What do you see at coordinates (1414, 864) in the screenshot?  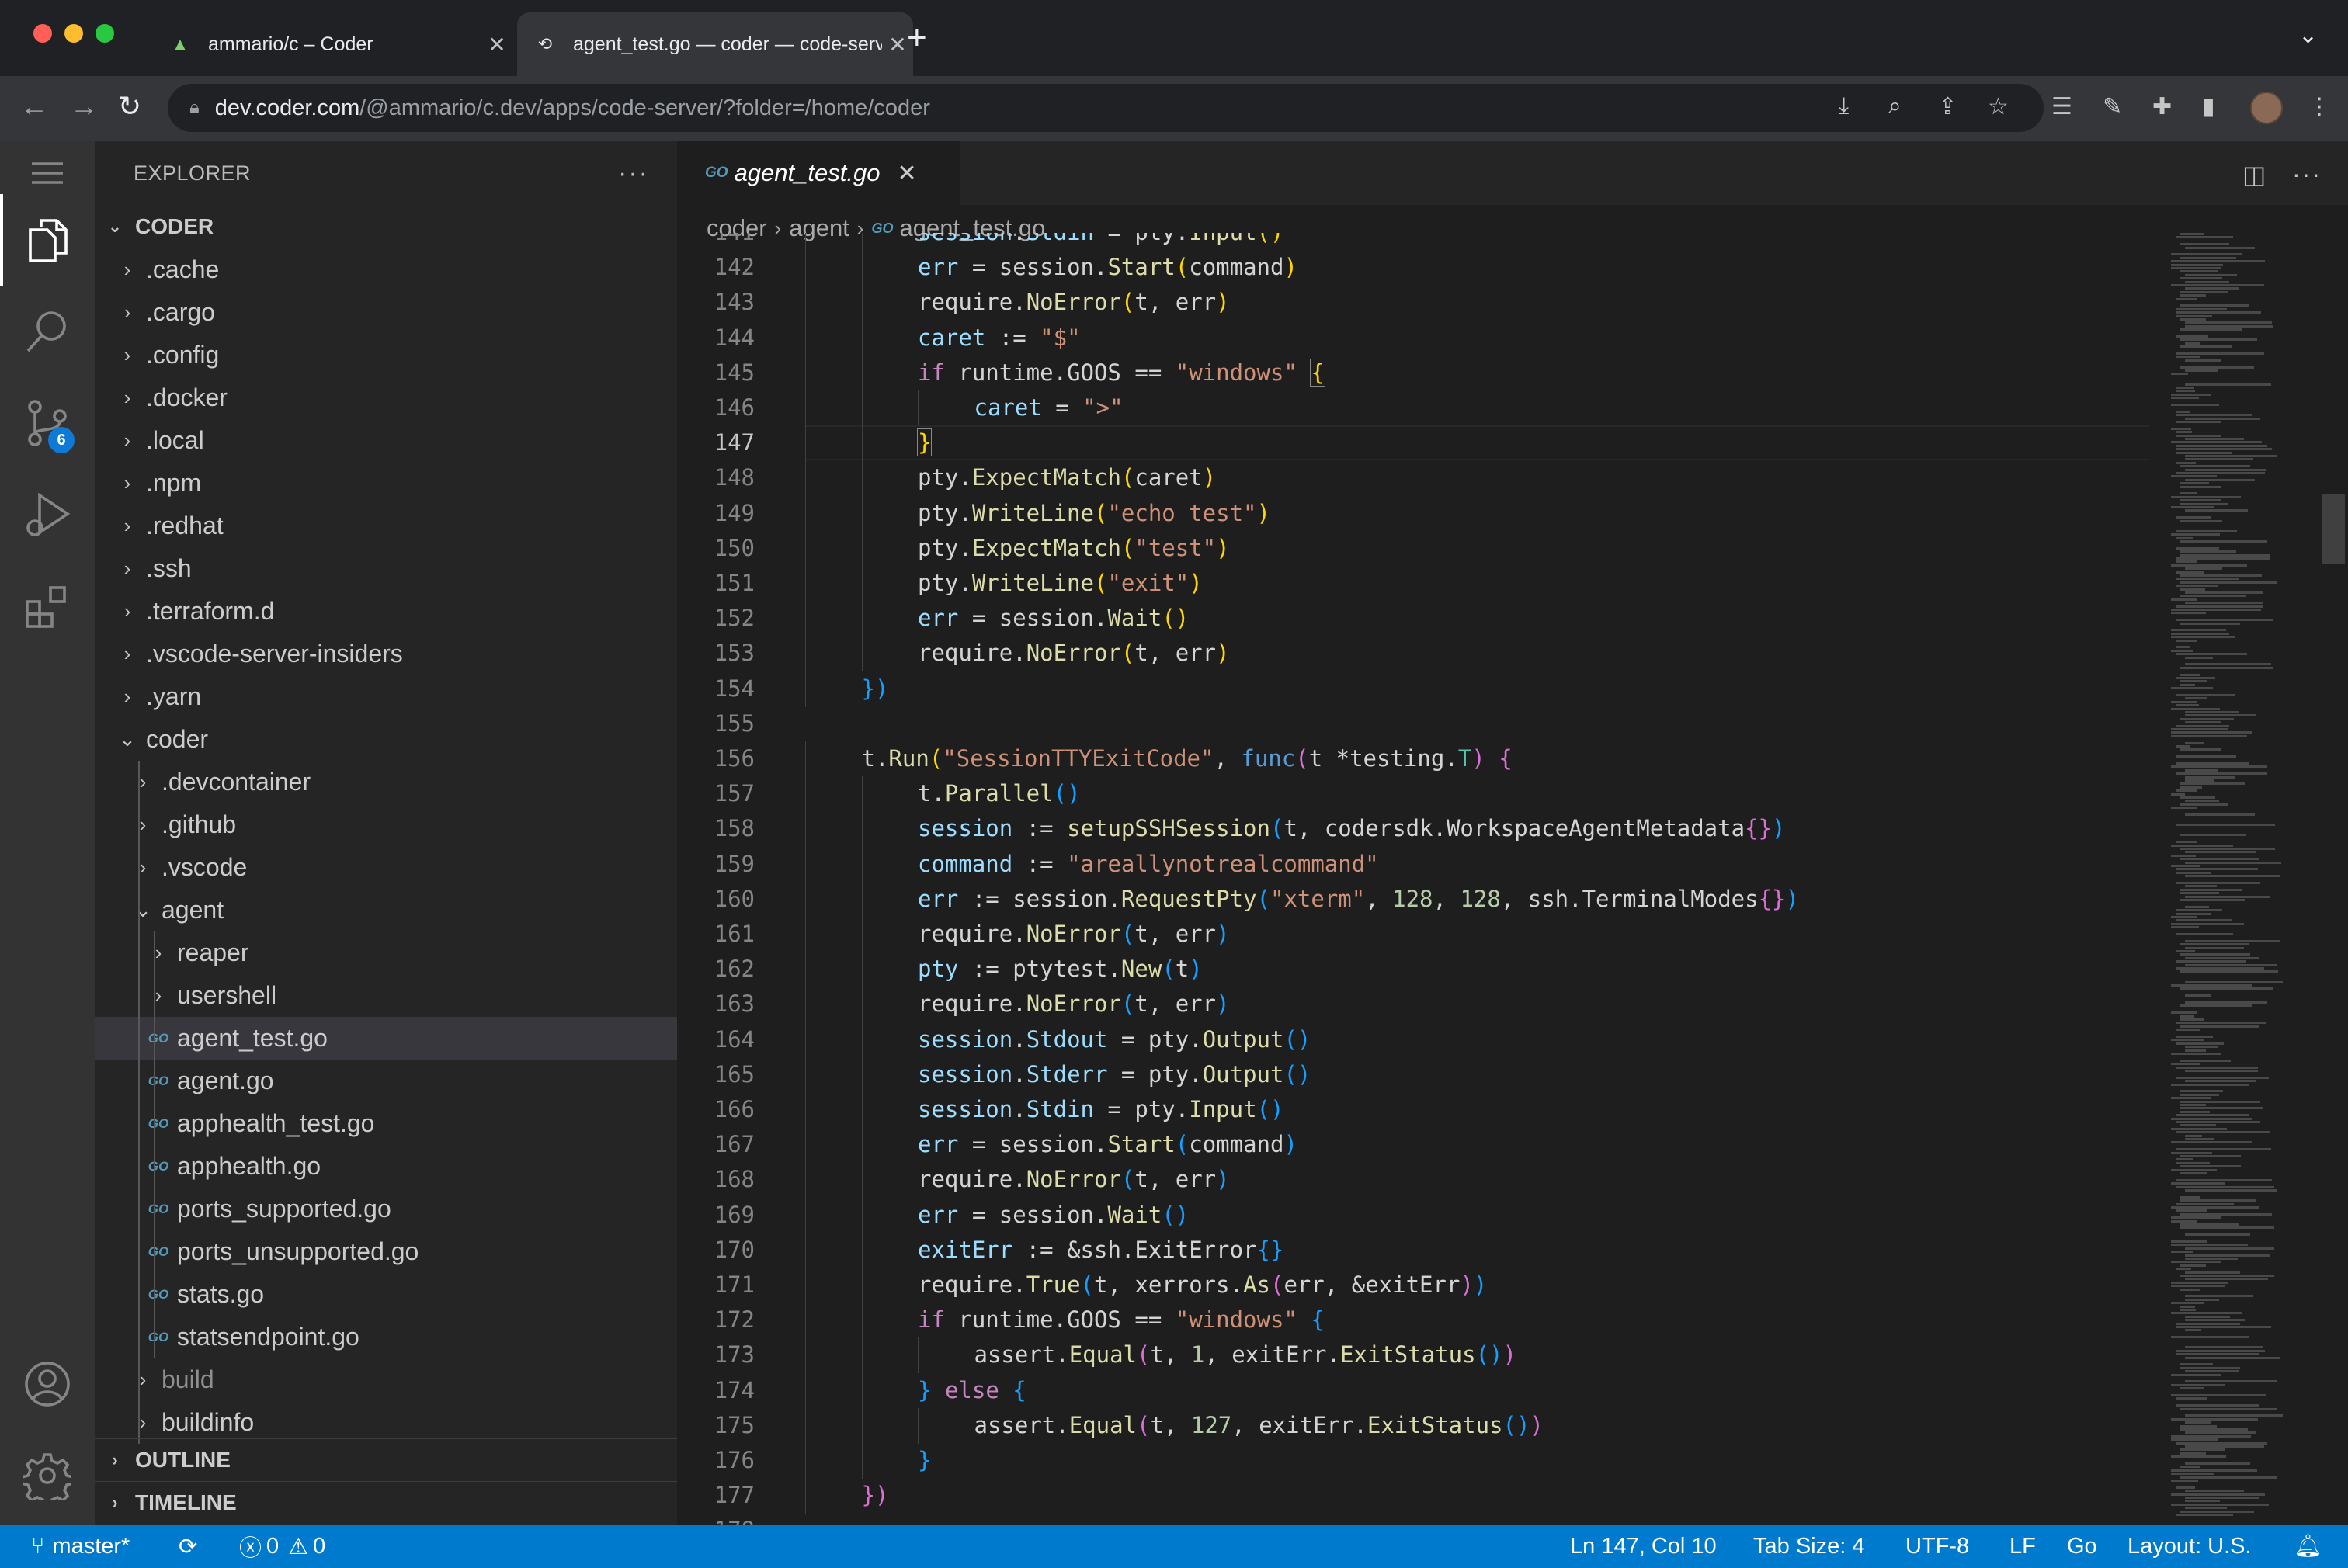 I see `code-line: 159 command := "areallynotrealcommand"` at bounding box center [1414, 864].